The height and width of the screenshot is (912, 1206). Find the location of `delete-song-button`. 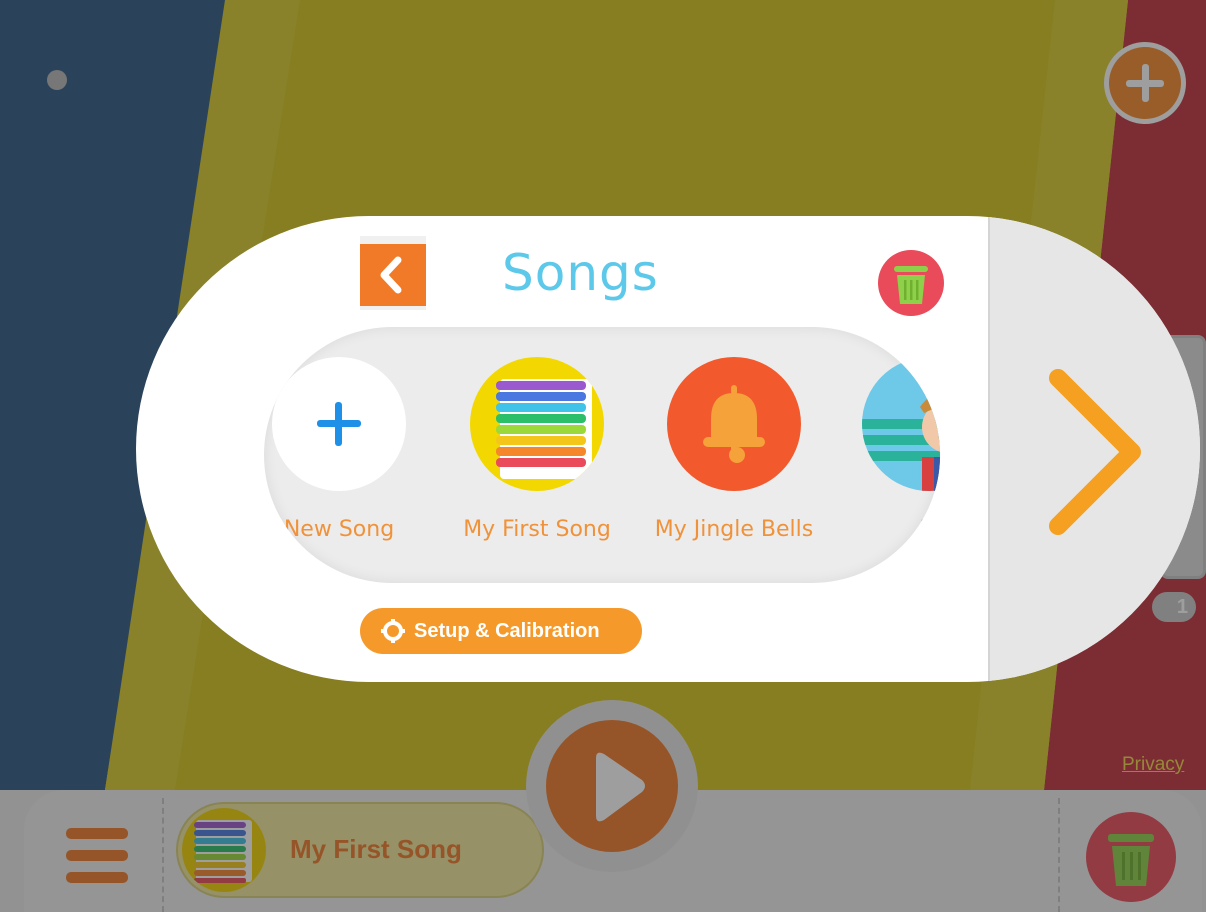

delete-song-button is located at coordinates (911, 283).